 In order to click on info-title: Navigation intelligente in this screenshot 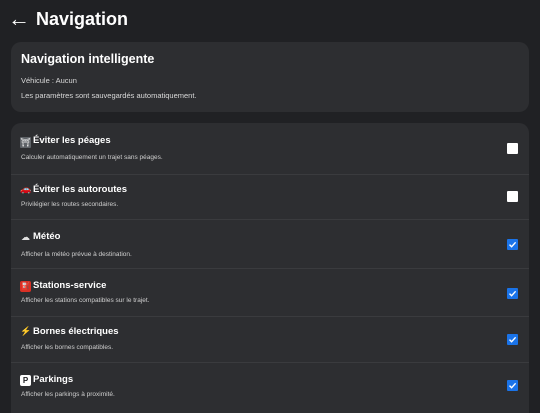, I will do `click(88, 59)`.